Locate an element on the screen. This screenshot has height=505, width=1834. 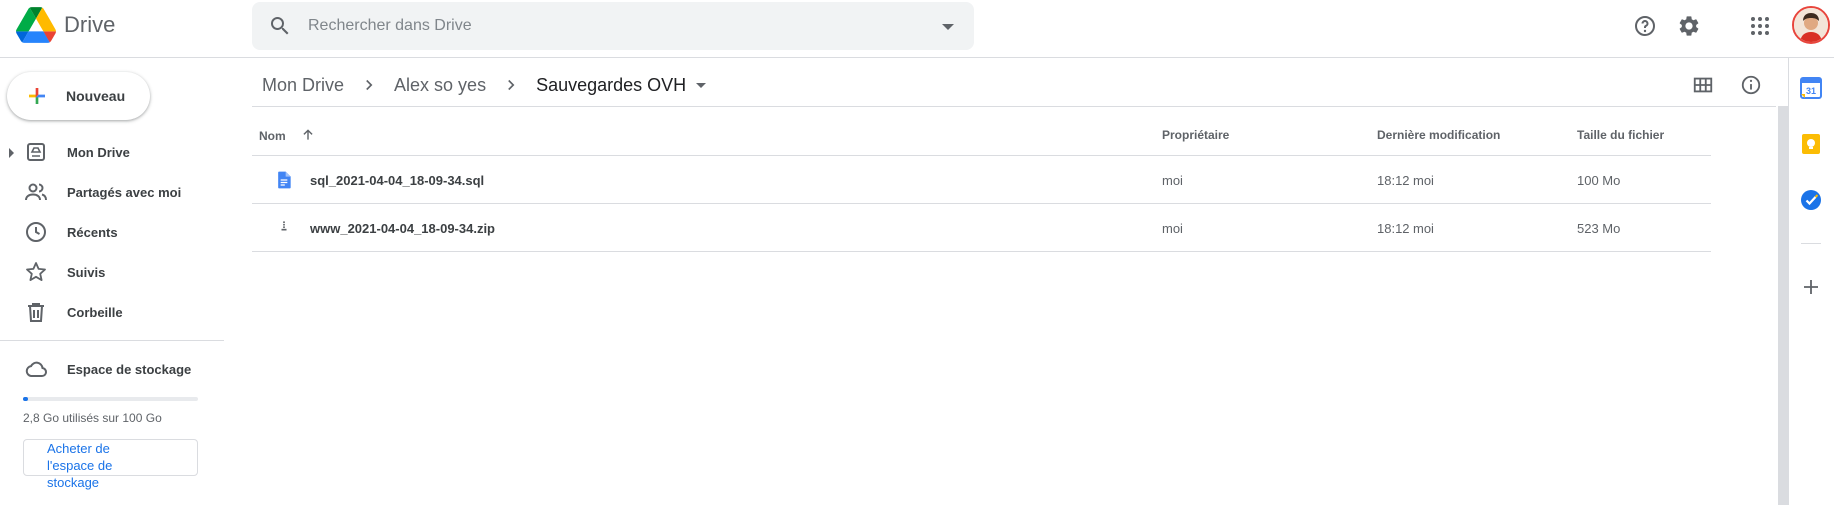
new-button: Nouveau is located at coordinates (78, 96).